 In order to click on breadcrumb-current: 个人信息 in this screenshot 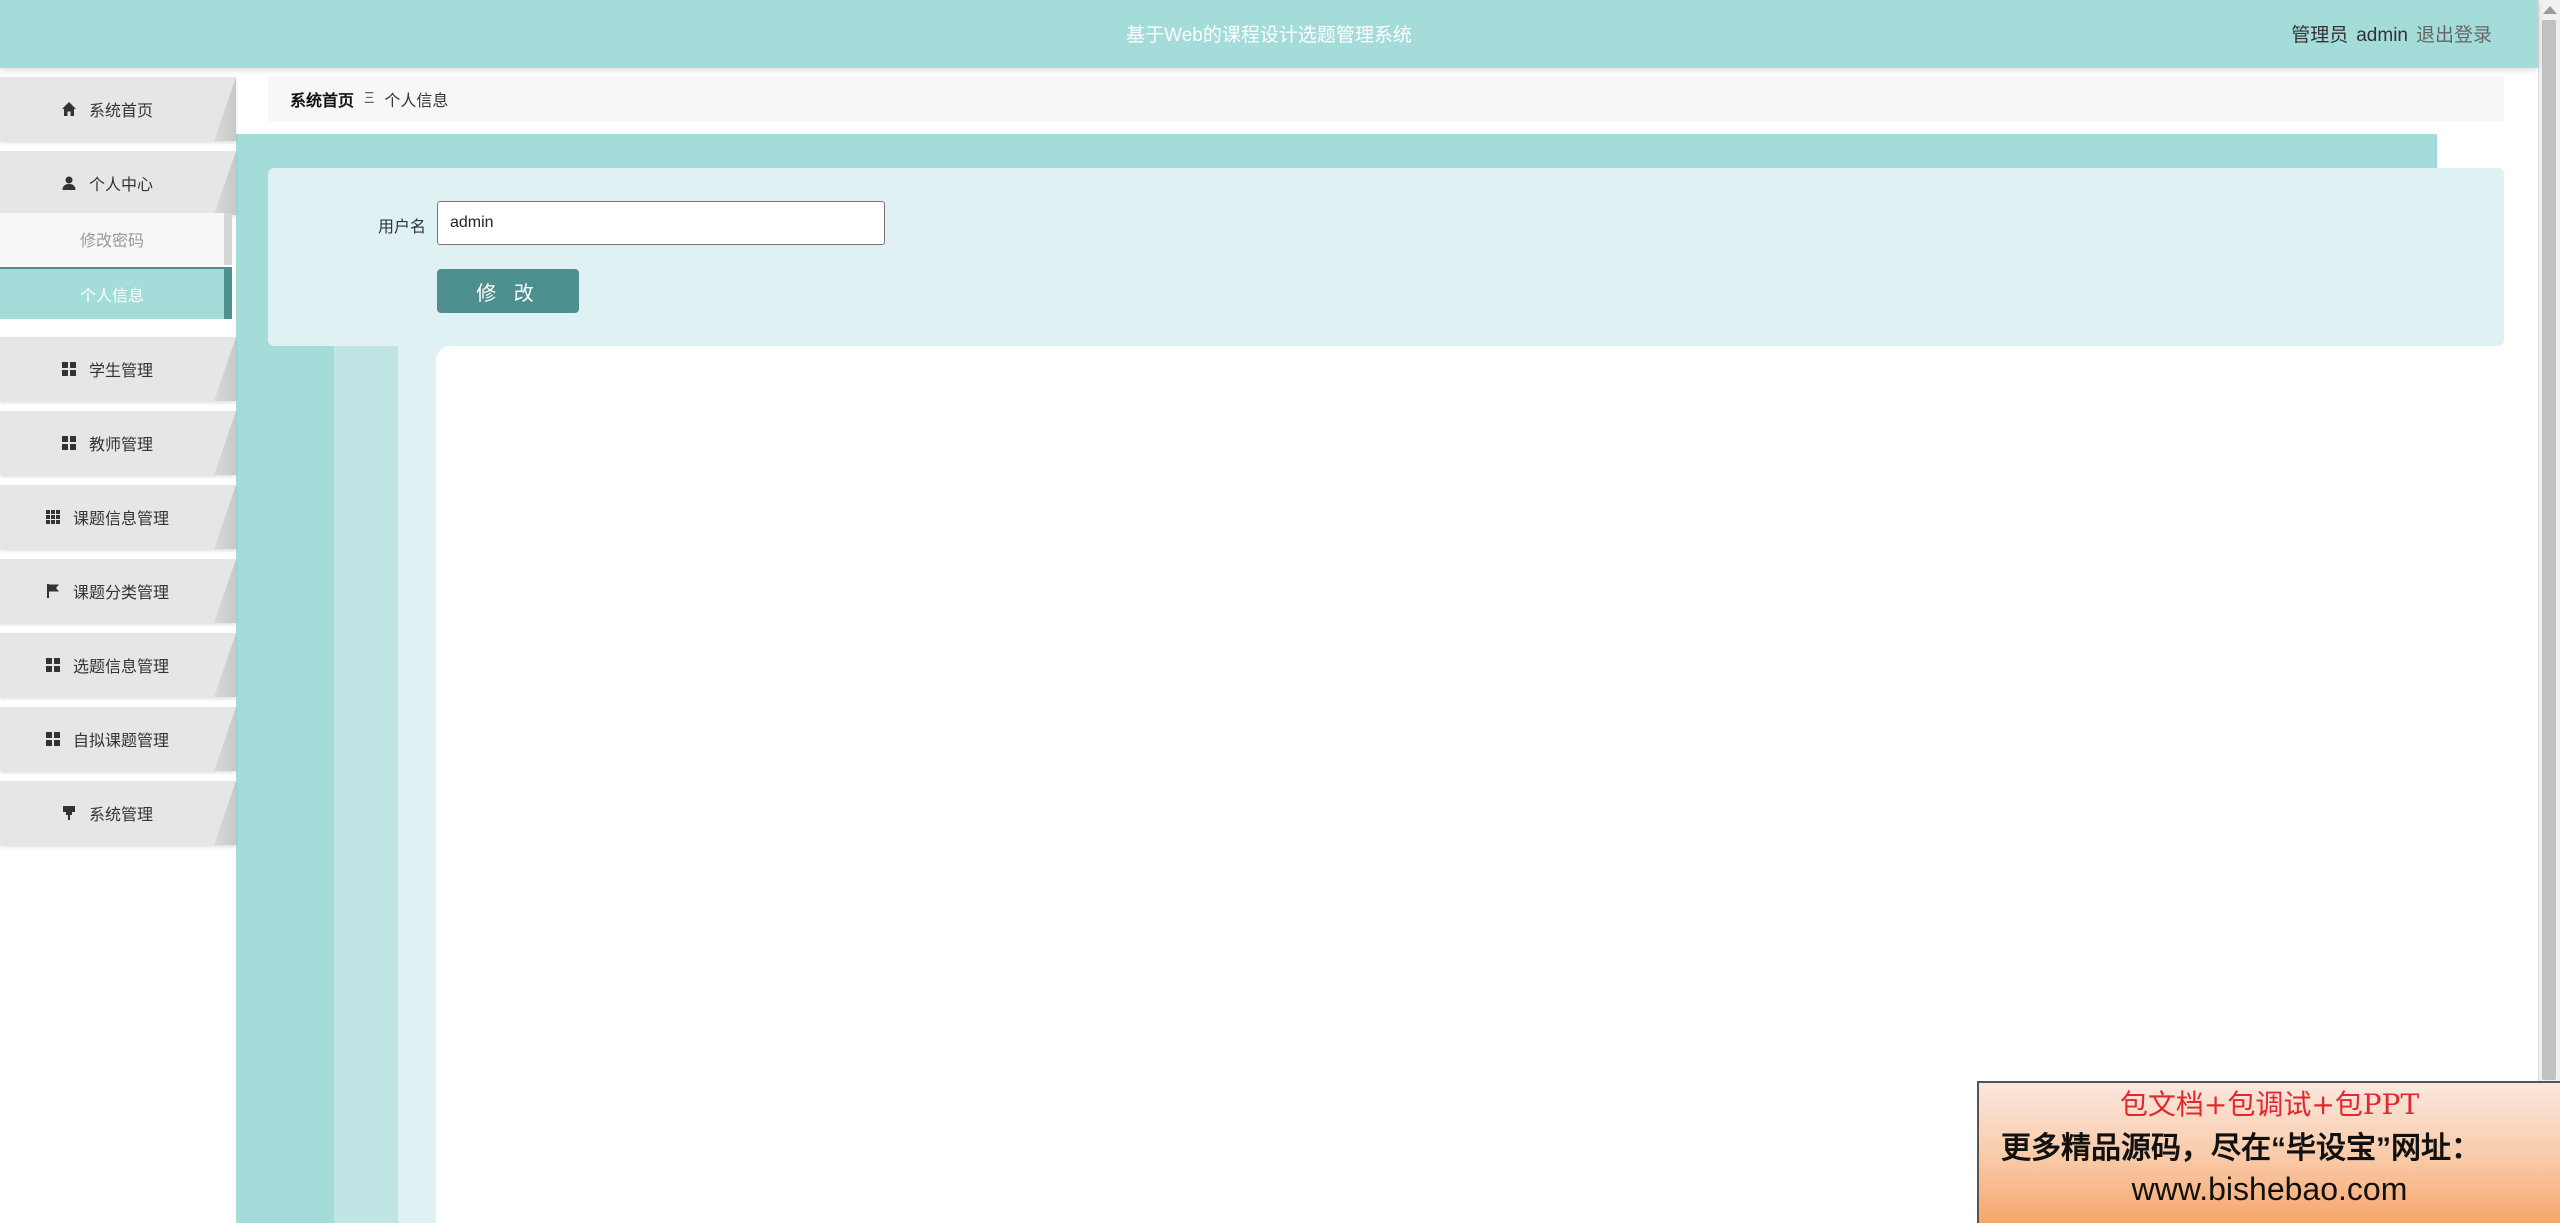, I will do `click(416, 101)`.